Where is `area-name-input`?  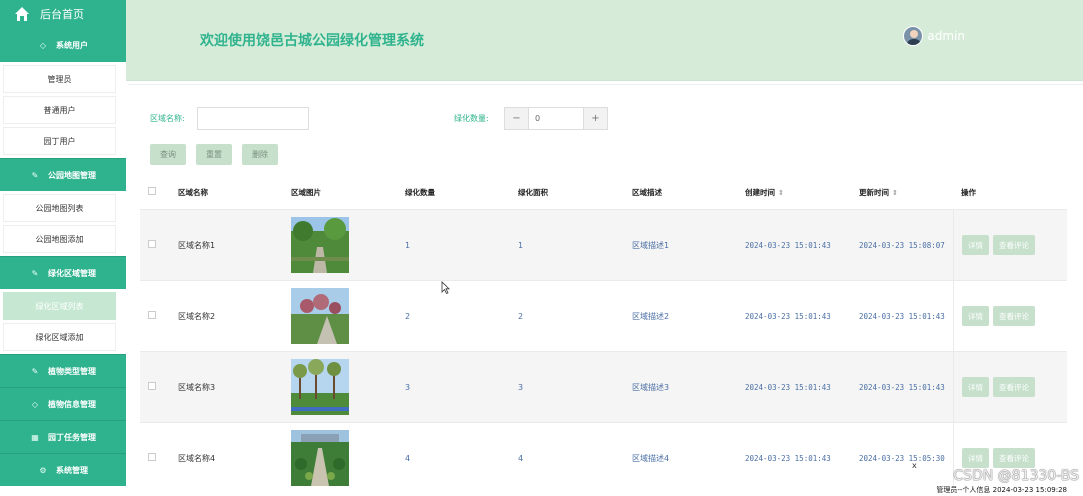
area-name-input is located at coordinates (252, 118).